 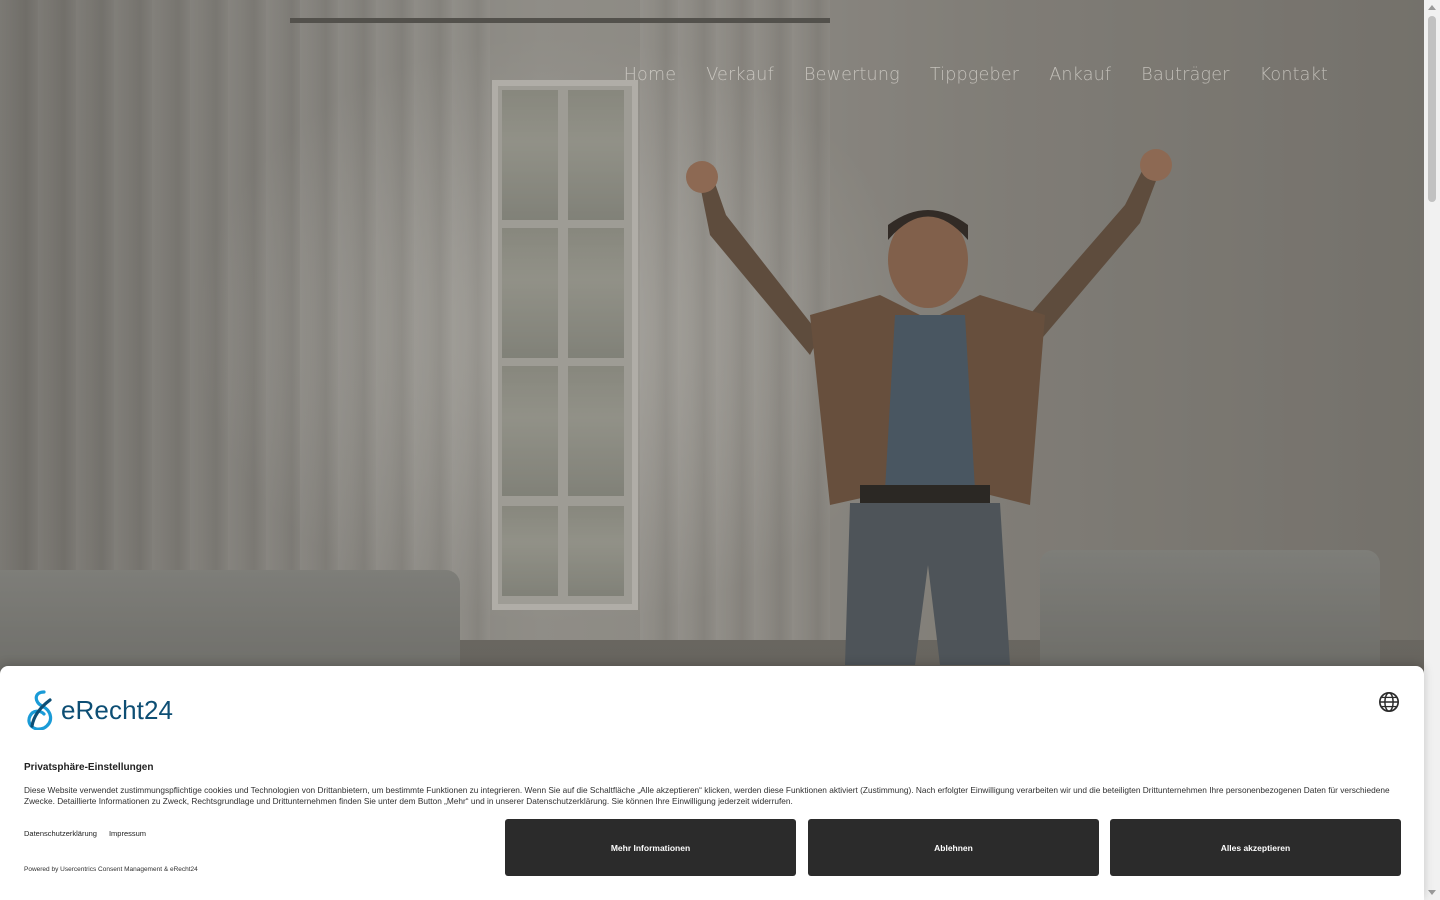 What do you see at coordinates (1255, 847) in the screenshot?
I see `accept-all-button: Alles akzeptieren` at bounding box center [1255, 847].